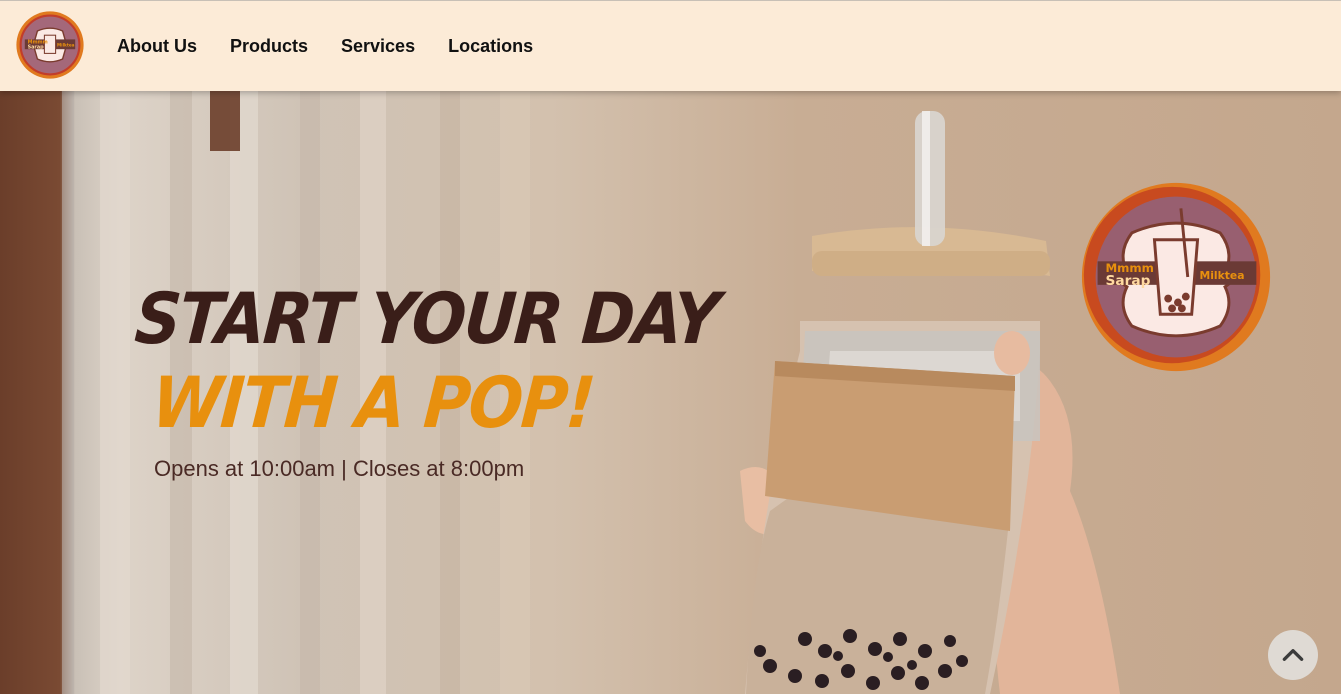 The height and width of the screenshot is (694, 1341). I want to click on nav-products: Products, so click(269, 46).